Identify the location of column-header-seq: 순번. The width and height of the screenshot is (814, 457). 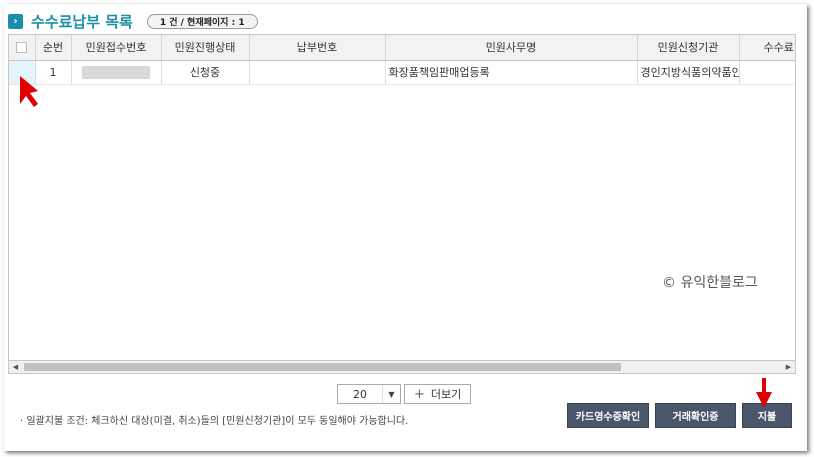
(53, 48).